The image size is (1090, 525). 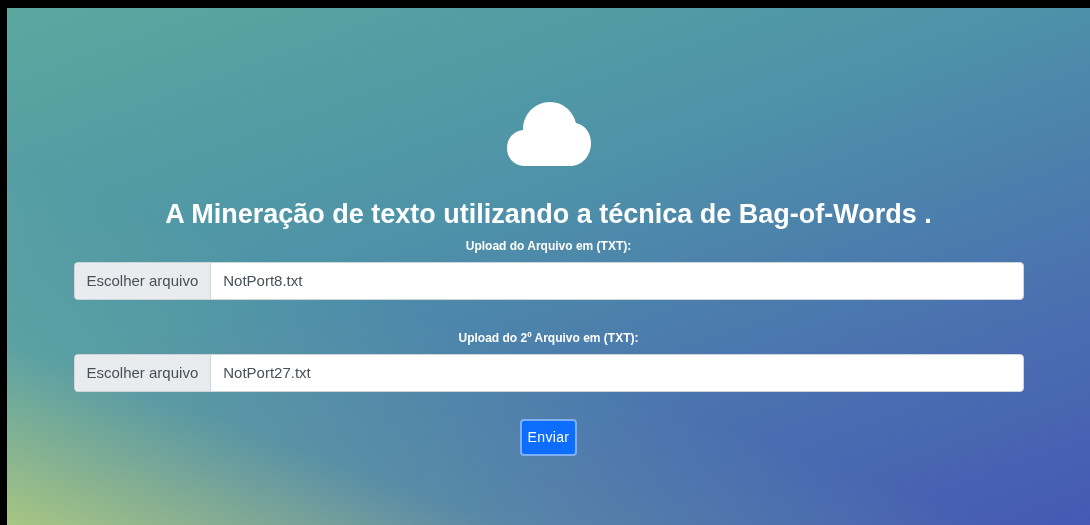 What do you see at coordinates (548, 338) in the screenshot?
I see `upload-label: Upload do 2º Arquivo em (TXT):` at bounding box center [548, 338].